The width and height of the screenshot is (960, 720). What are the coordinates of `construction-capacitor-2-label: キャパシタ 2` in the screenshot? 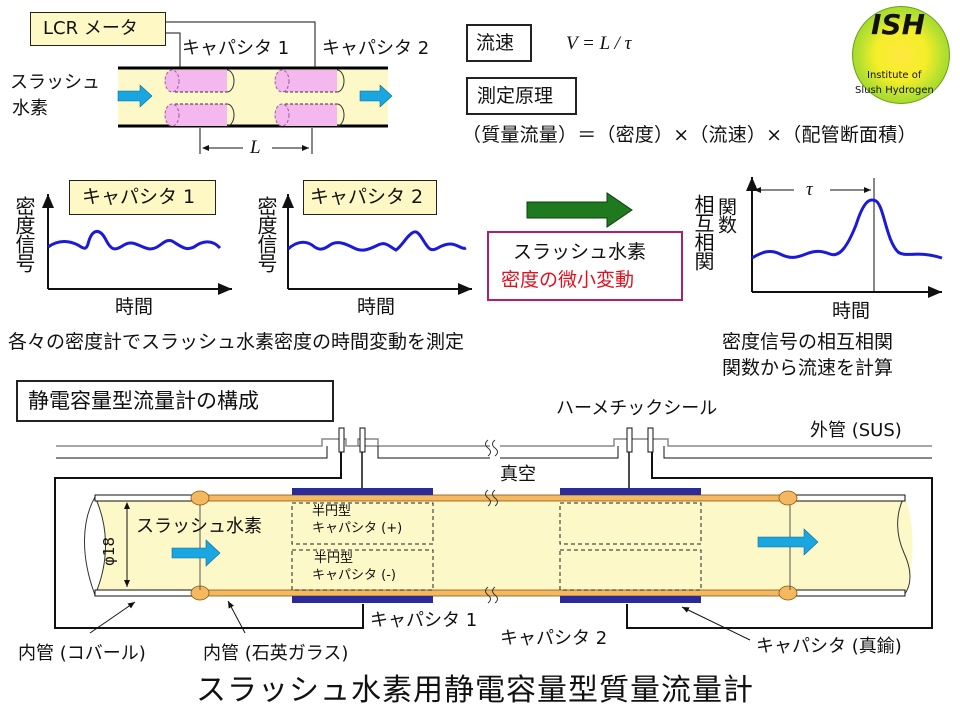 It's located at (554, 638).